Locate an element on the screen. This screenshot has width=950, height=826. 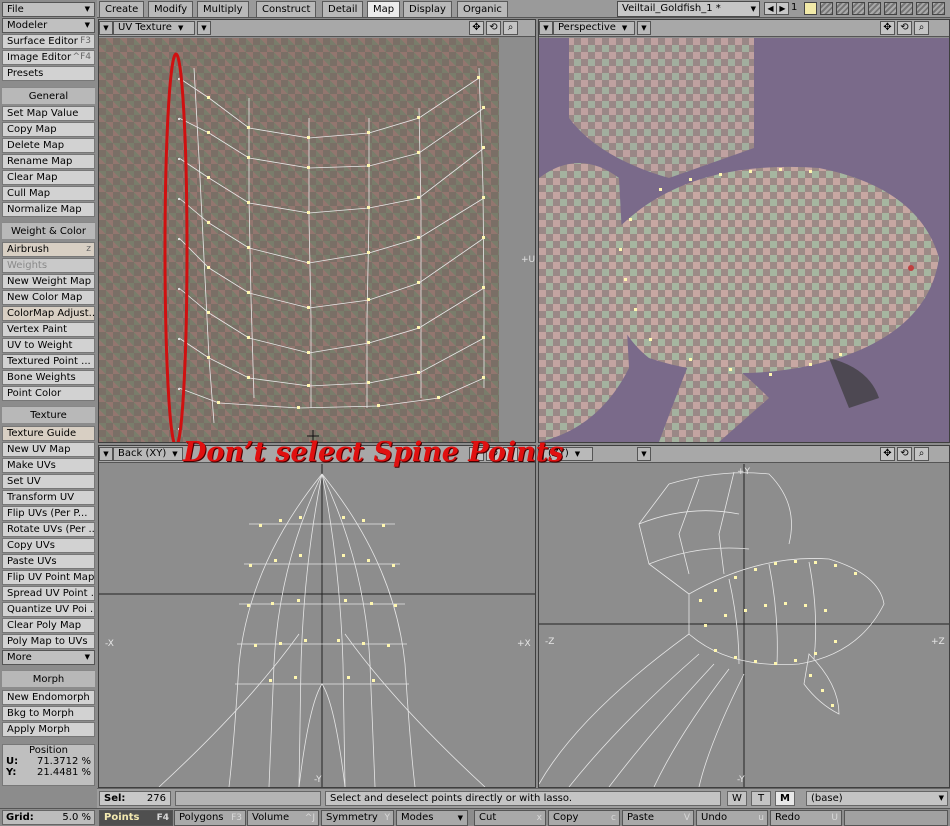
back-view-type-select: Back (XY) is located at coordinates (148, 454).